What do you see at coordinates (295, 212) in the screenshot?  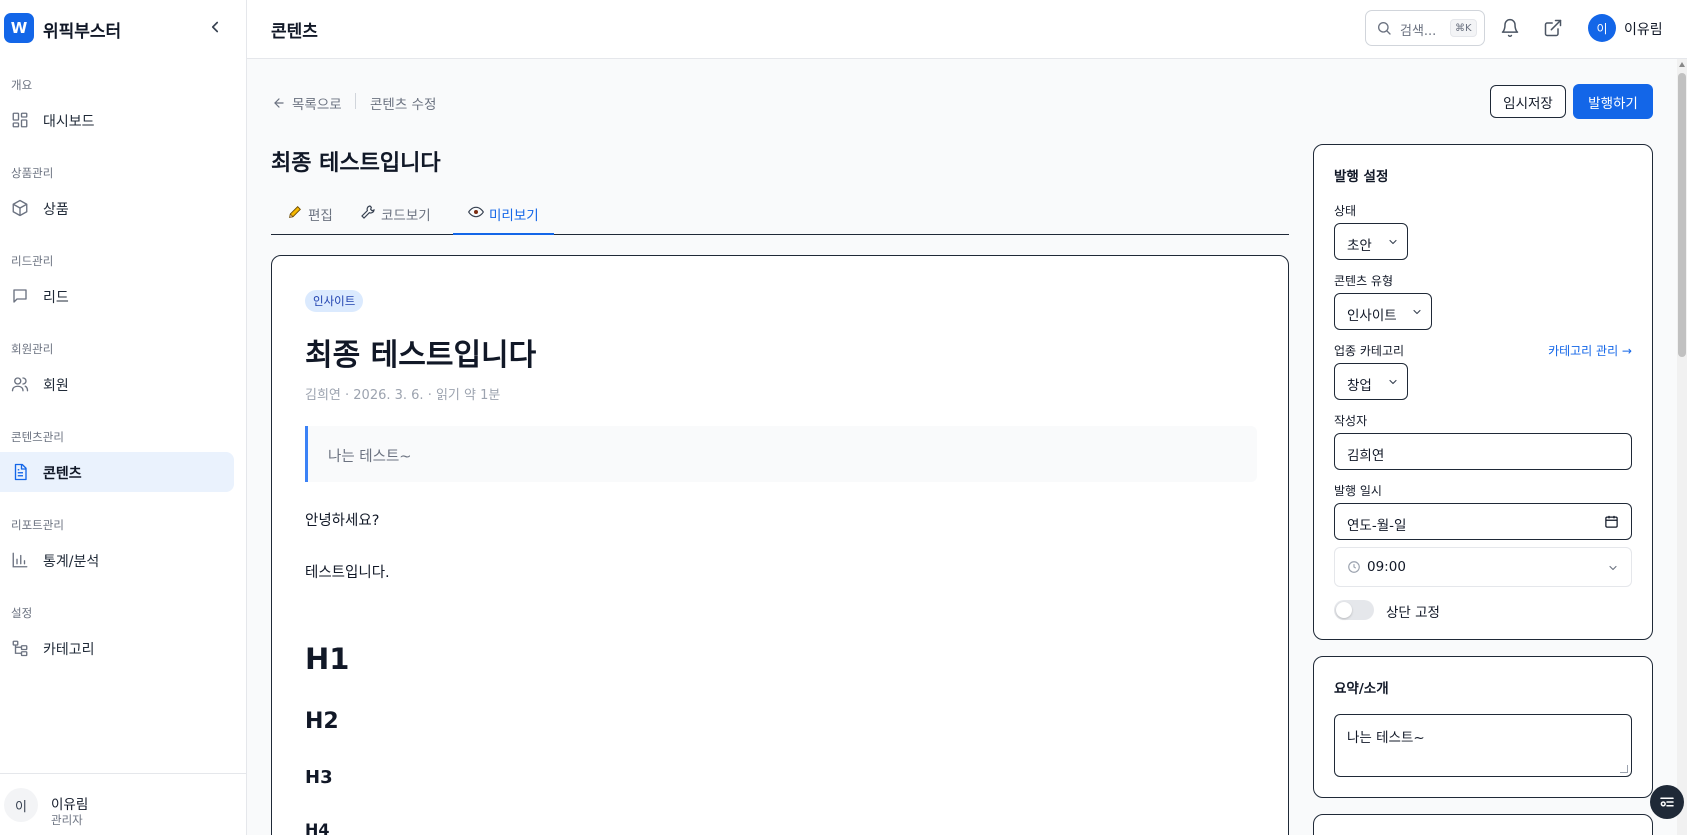 I see `pencil-icon` at bounding box center [295, 212].